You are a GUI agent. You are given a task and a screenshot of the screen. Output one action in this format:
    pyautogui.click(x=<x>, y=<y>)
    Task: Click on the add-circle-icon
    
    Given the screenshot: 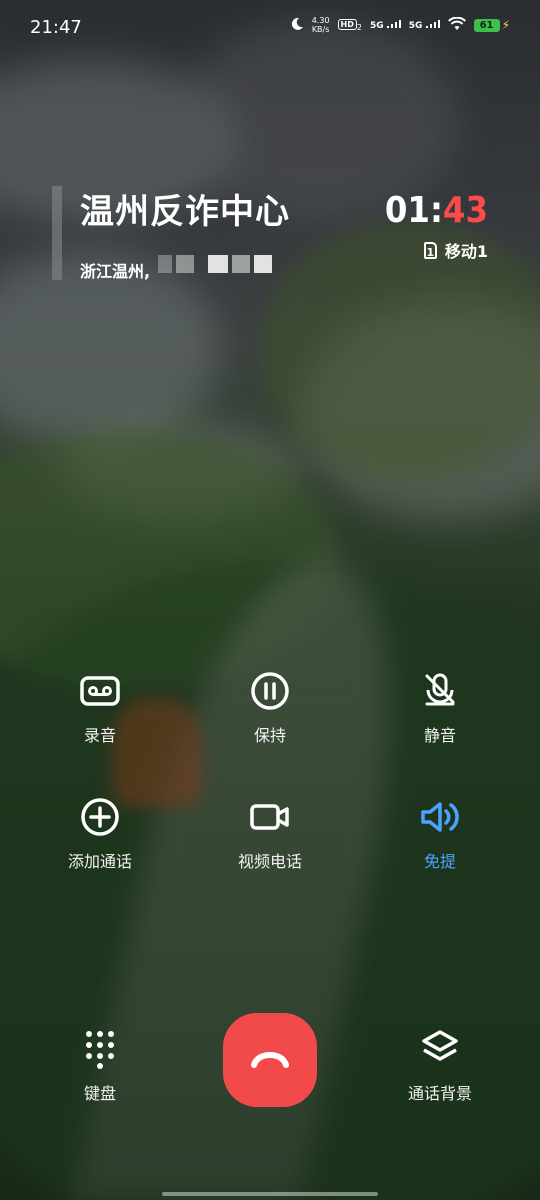 What is the action you would take?
    pyautogui.click(x=100, y=817)
    